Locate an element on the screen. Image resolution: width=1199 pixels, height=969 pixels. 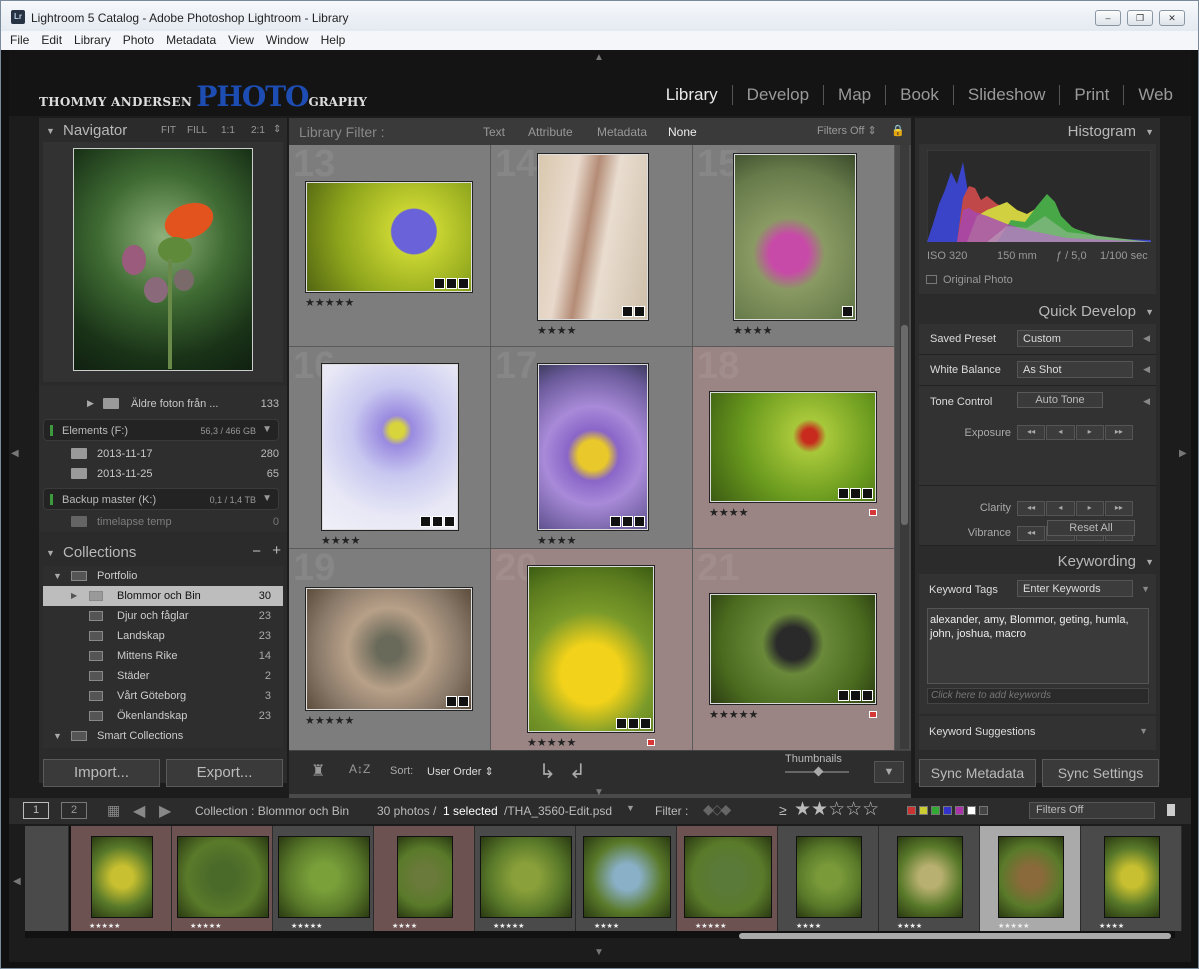
exposure-stepper: ◂◂ ◂ ▸ ▸▸ is located at coordinates (1075, 432).